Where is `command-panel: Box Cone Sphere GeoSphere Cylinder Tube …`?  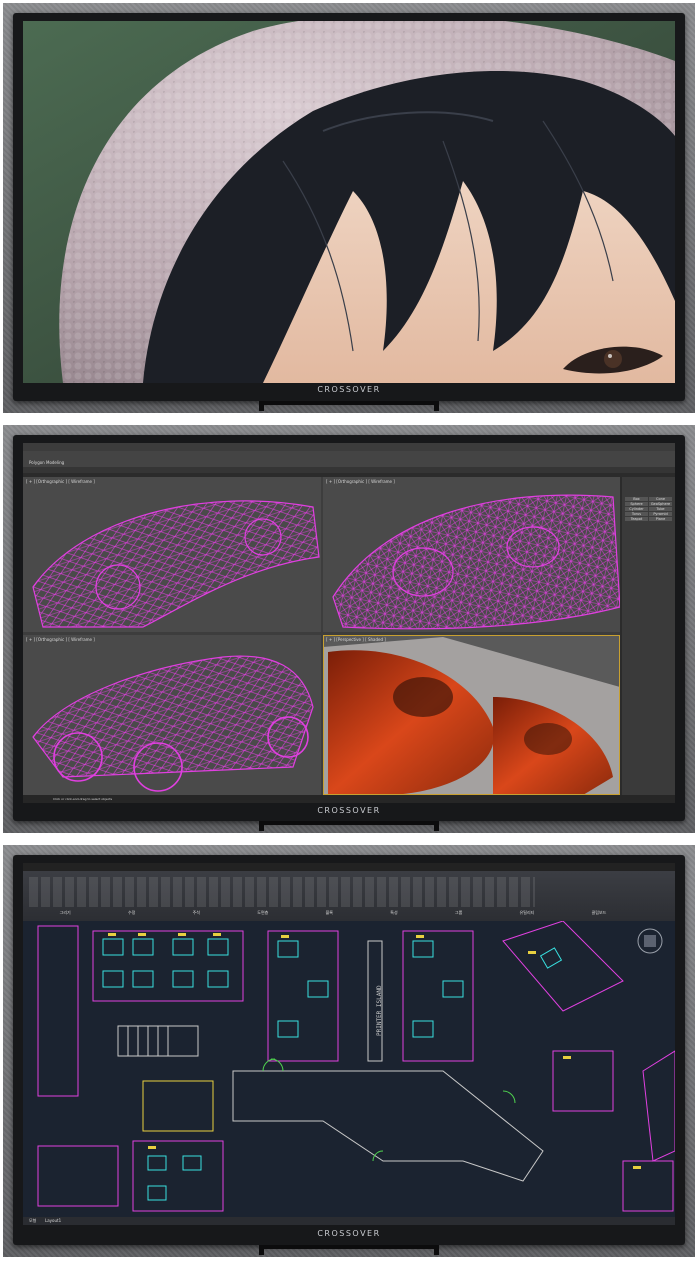 command-panel: Box Cone Sphere GeoSphere Cylinder Tube … is located at coordinates (648, 636).